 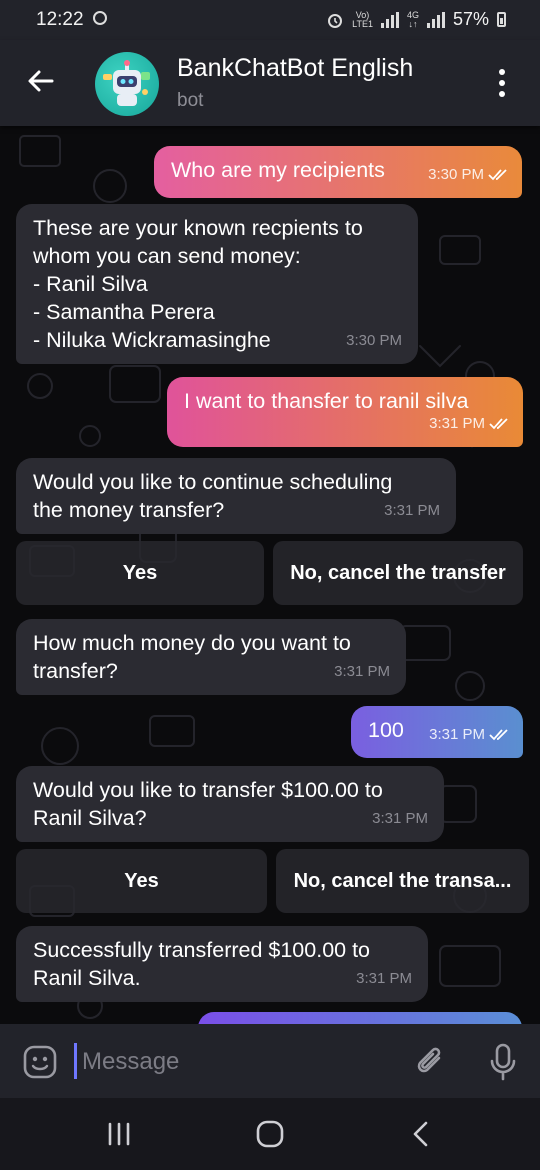 I want to click on bot-avatar, so click(x=127, y=84).